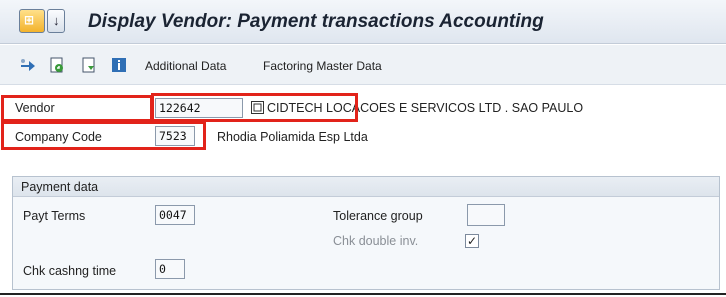 Image resolution: width=726 pixels, height=297 pixels. What do you see at coordinates (376, 241) in the screenshot?
I see `chk-double-inv-label: Chk double inv.` at bounding box center [376, 241].